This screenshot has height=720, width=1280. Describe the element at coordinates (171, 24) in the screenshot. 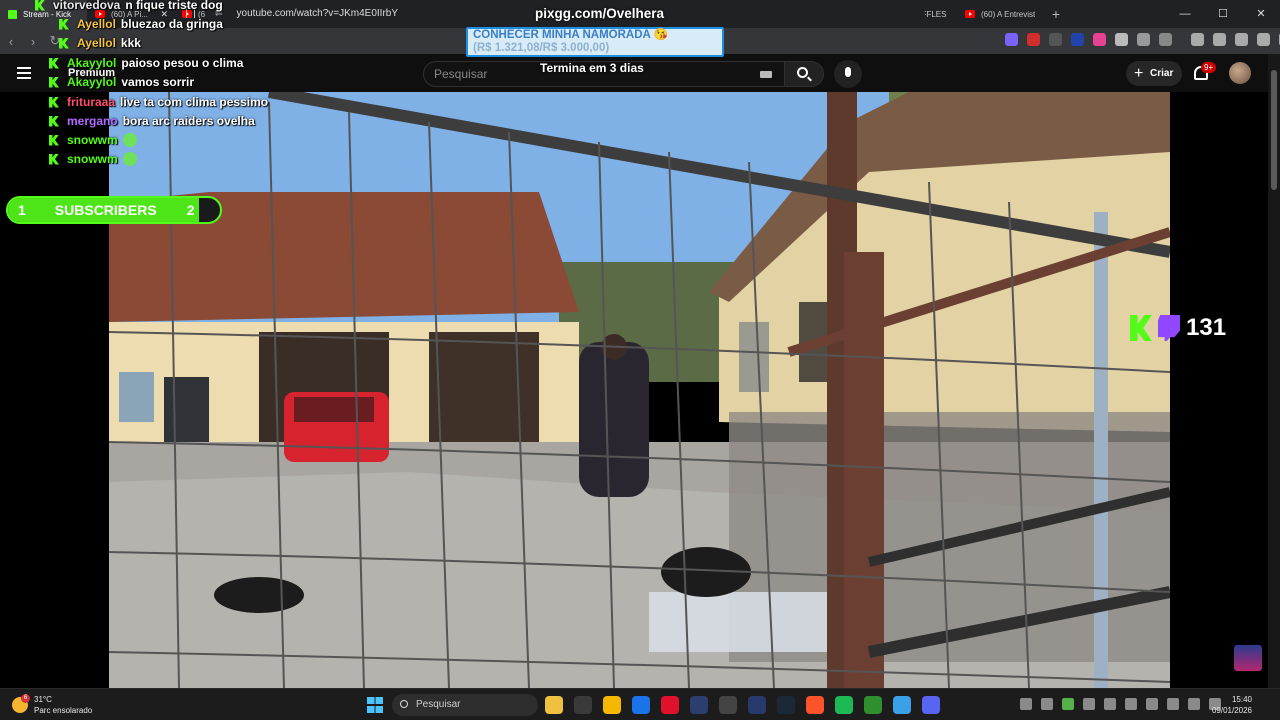

I see `chat-text: bluezao da gringa` at that location.